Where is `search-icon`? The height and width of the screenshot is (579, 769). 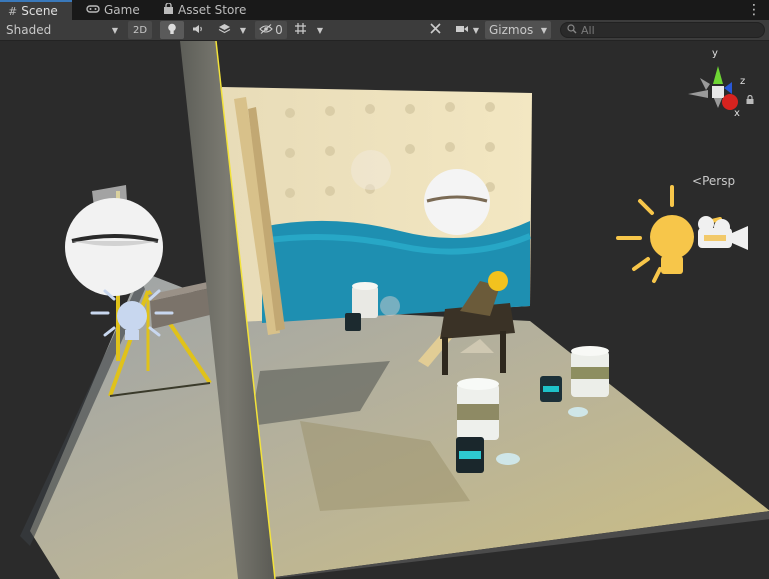
search-icon is located at coordinates (572, 30).